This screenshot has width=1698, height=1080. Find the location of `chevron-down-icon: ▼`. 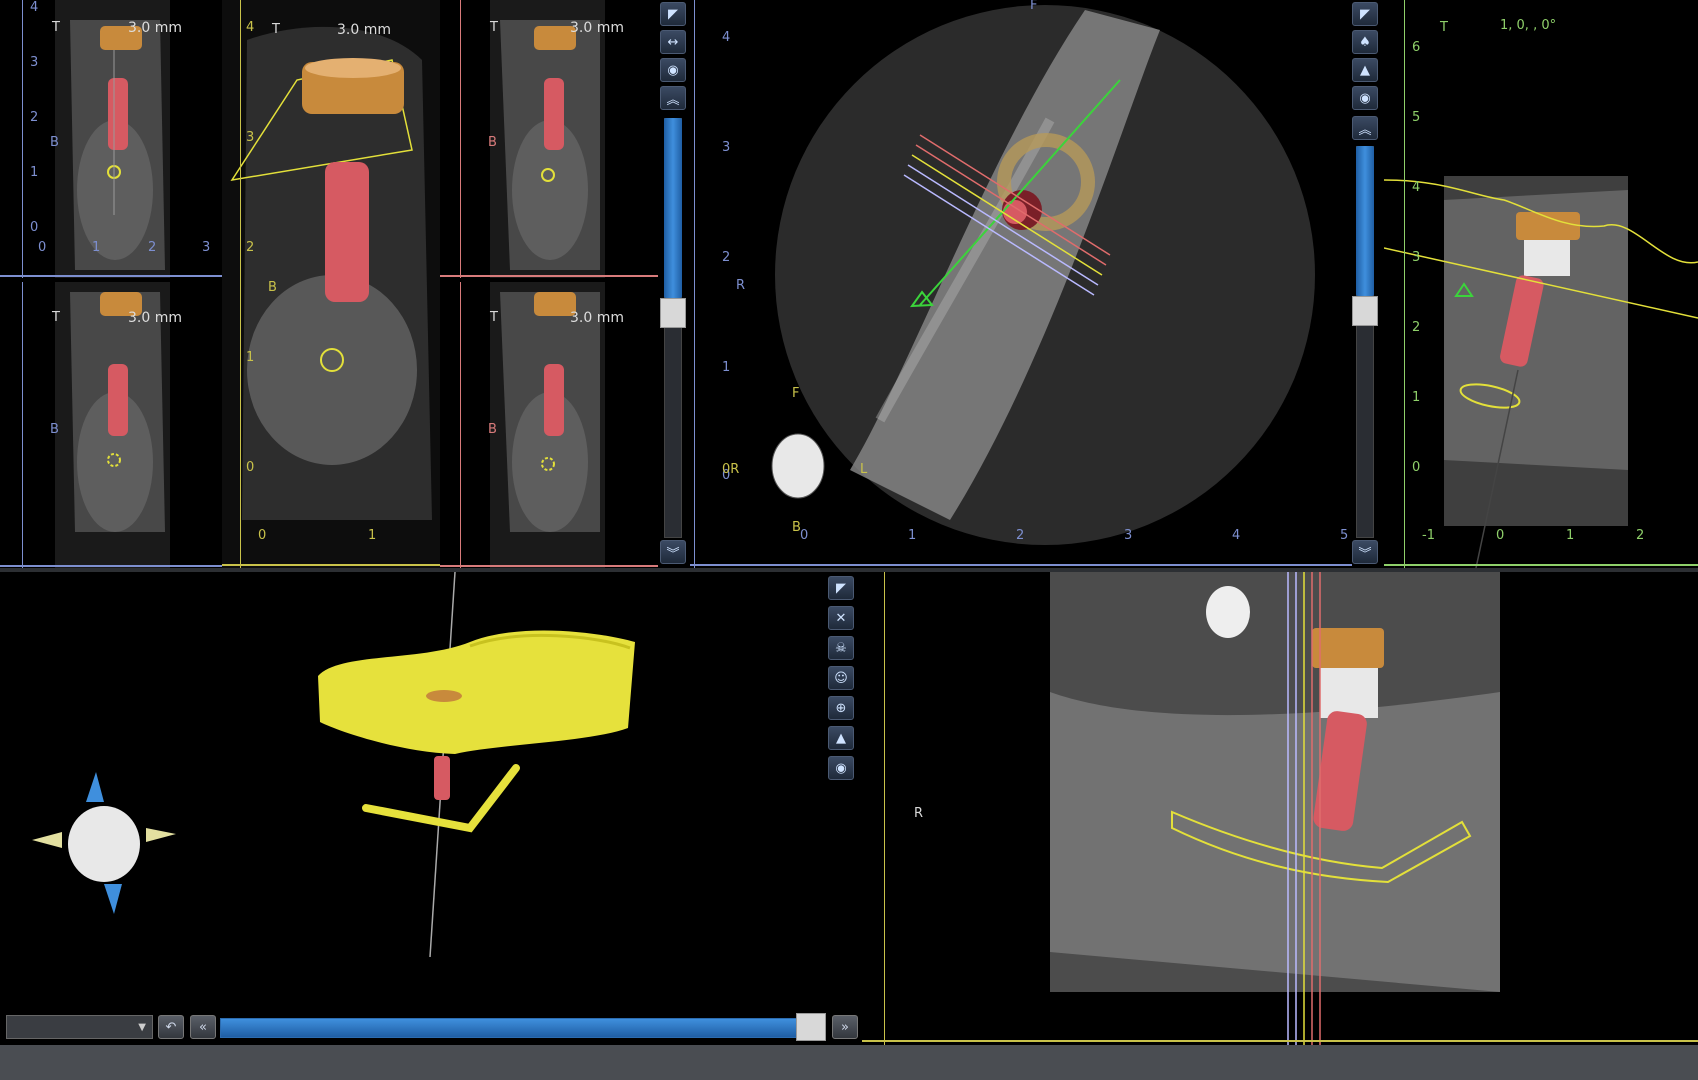

chevron-down-icon: ▼ is located at coordinates (142, 1027).